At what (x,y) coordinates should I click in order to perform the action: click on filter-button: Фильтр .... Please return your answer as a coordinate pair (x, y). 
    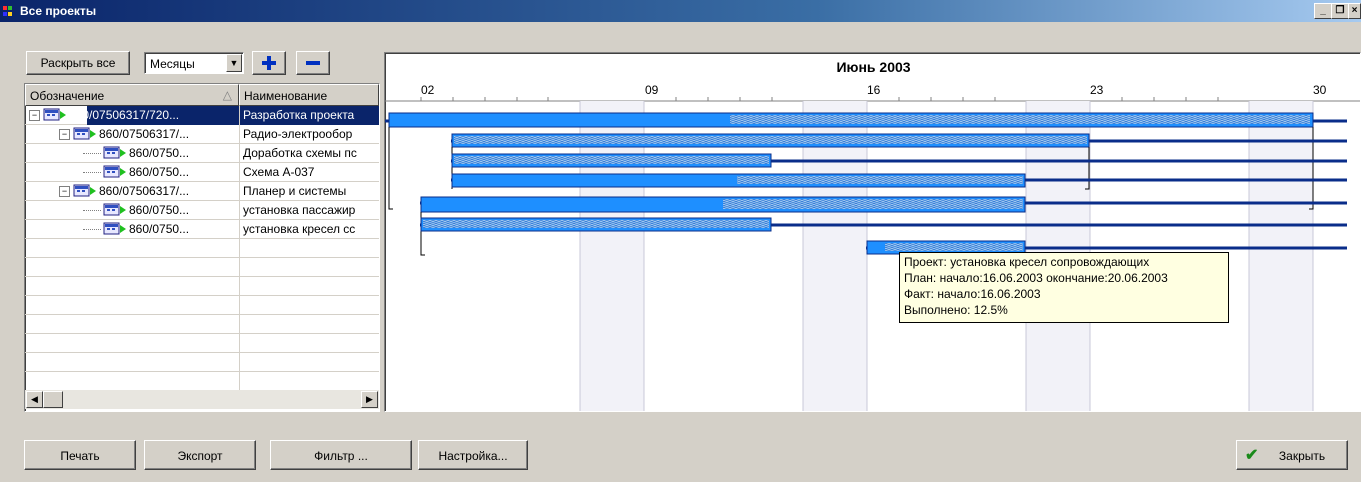
    Looking at the image, I should click on (341, 455).